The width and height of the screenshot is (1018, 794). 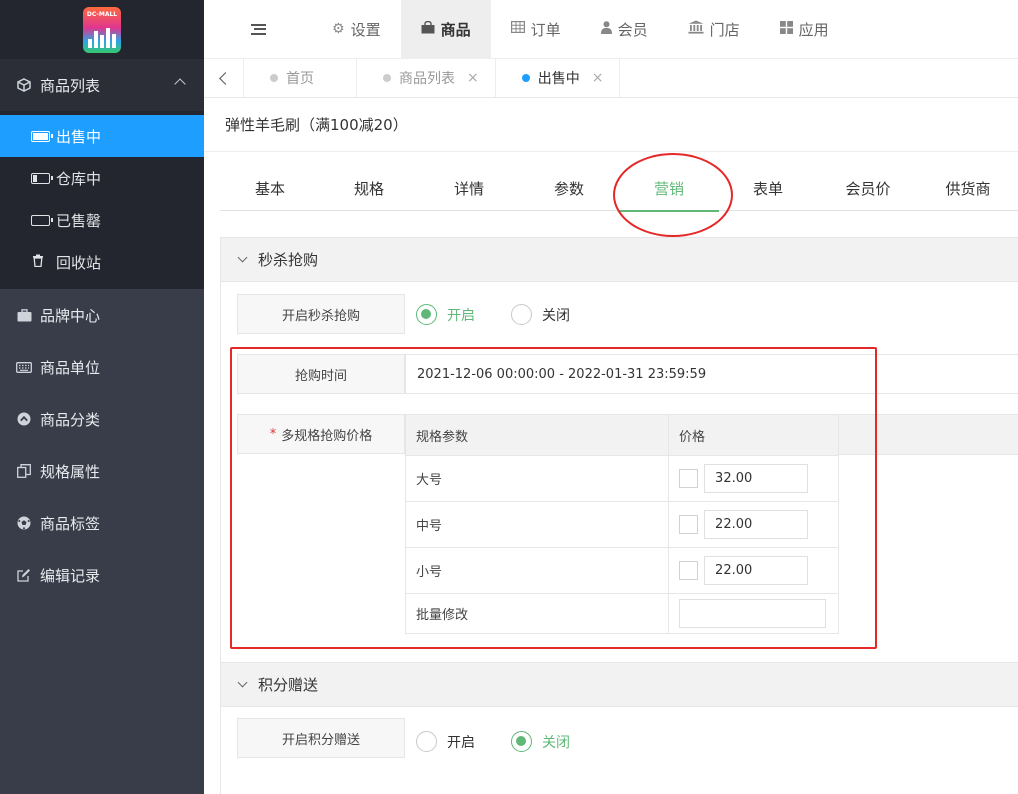 I want to click on top-nav-members: 会员, so click(x=624, y=29).